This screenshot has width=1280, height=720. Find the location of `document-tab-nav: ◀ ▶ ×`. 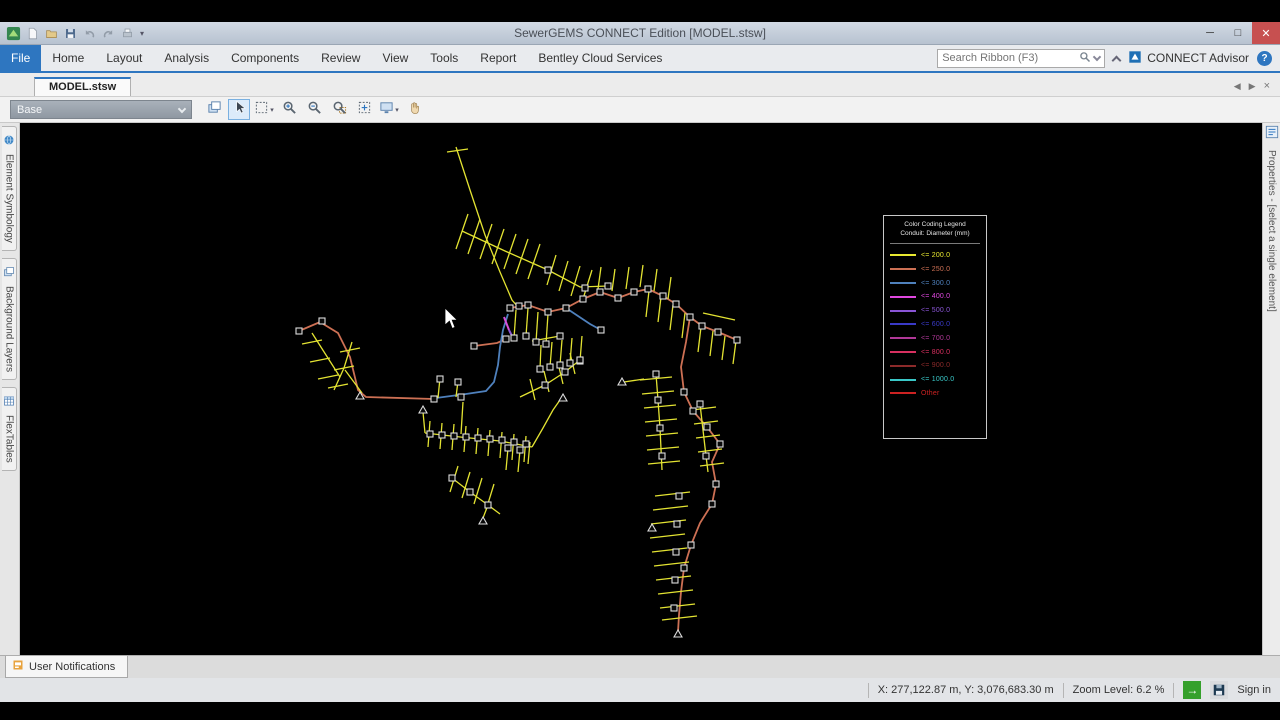

document-tab-nav: ◀ ▶ × is located at coordinates (1257, 88).